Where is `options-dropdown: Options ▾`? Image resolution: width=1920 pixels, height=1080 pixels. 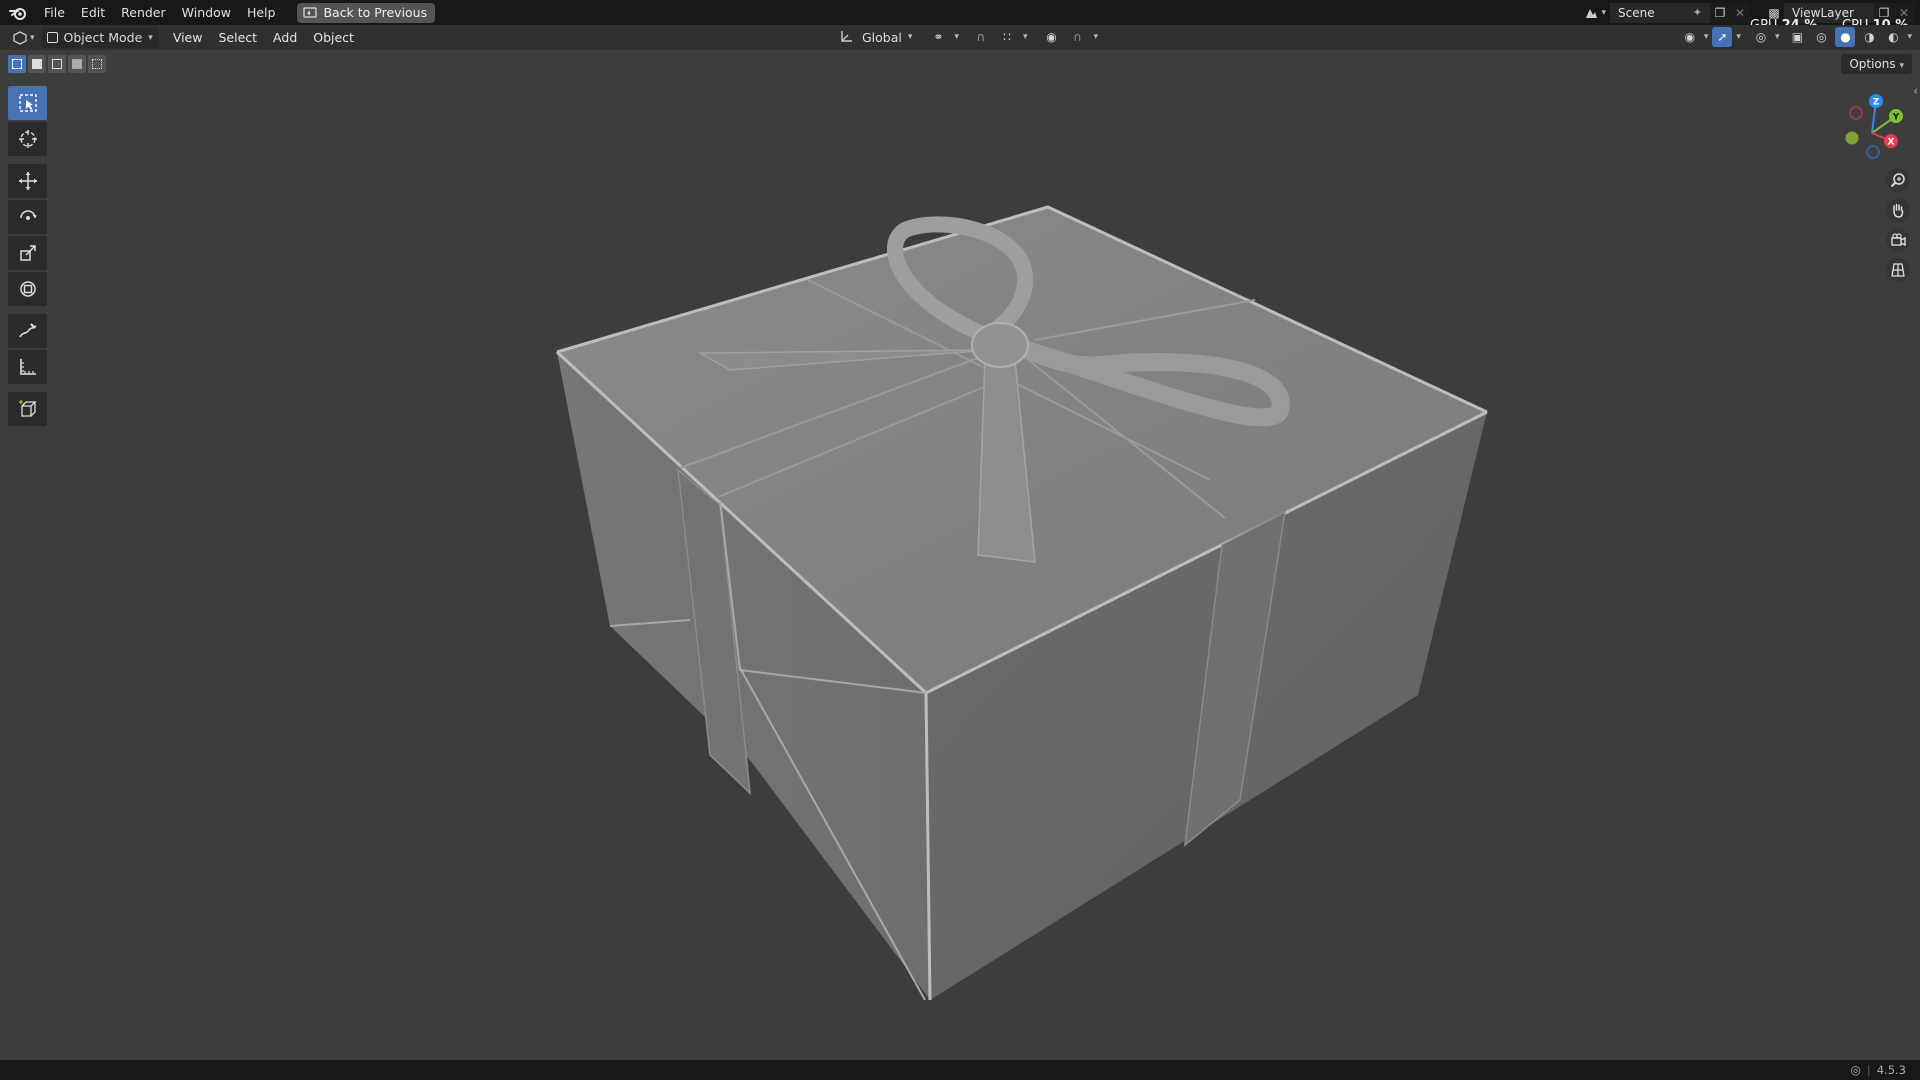 options-dropdown: Options ▾ is located at coordinates (1876, 64).